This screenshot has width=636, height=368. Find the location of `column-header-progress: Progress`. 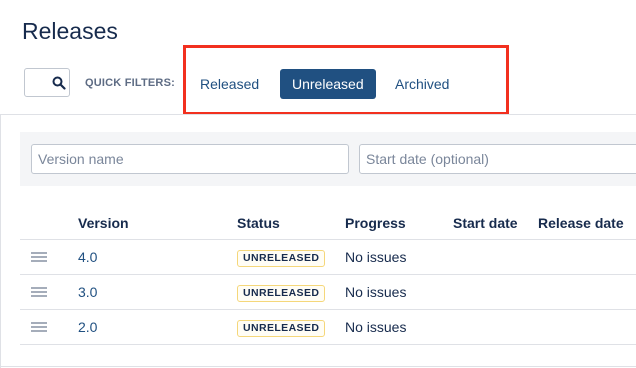

column-header-progress: Progress is located at coordinates (375, 223).